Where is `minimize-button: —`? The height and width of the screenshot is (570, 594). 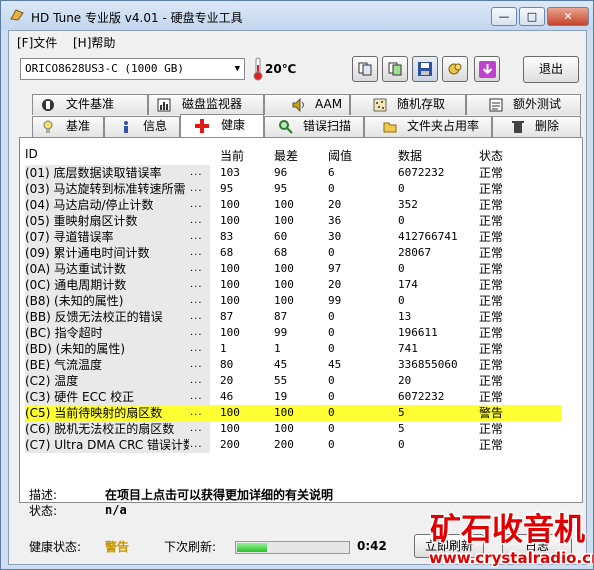 minimize-button: — is located at coordinates (504, 16).